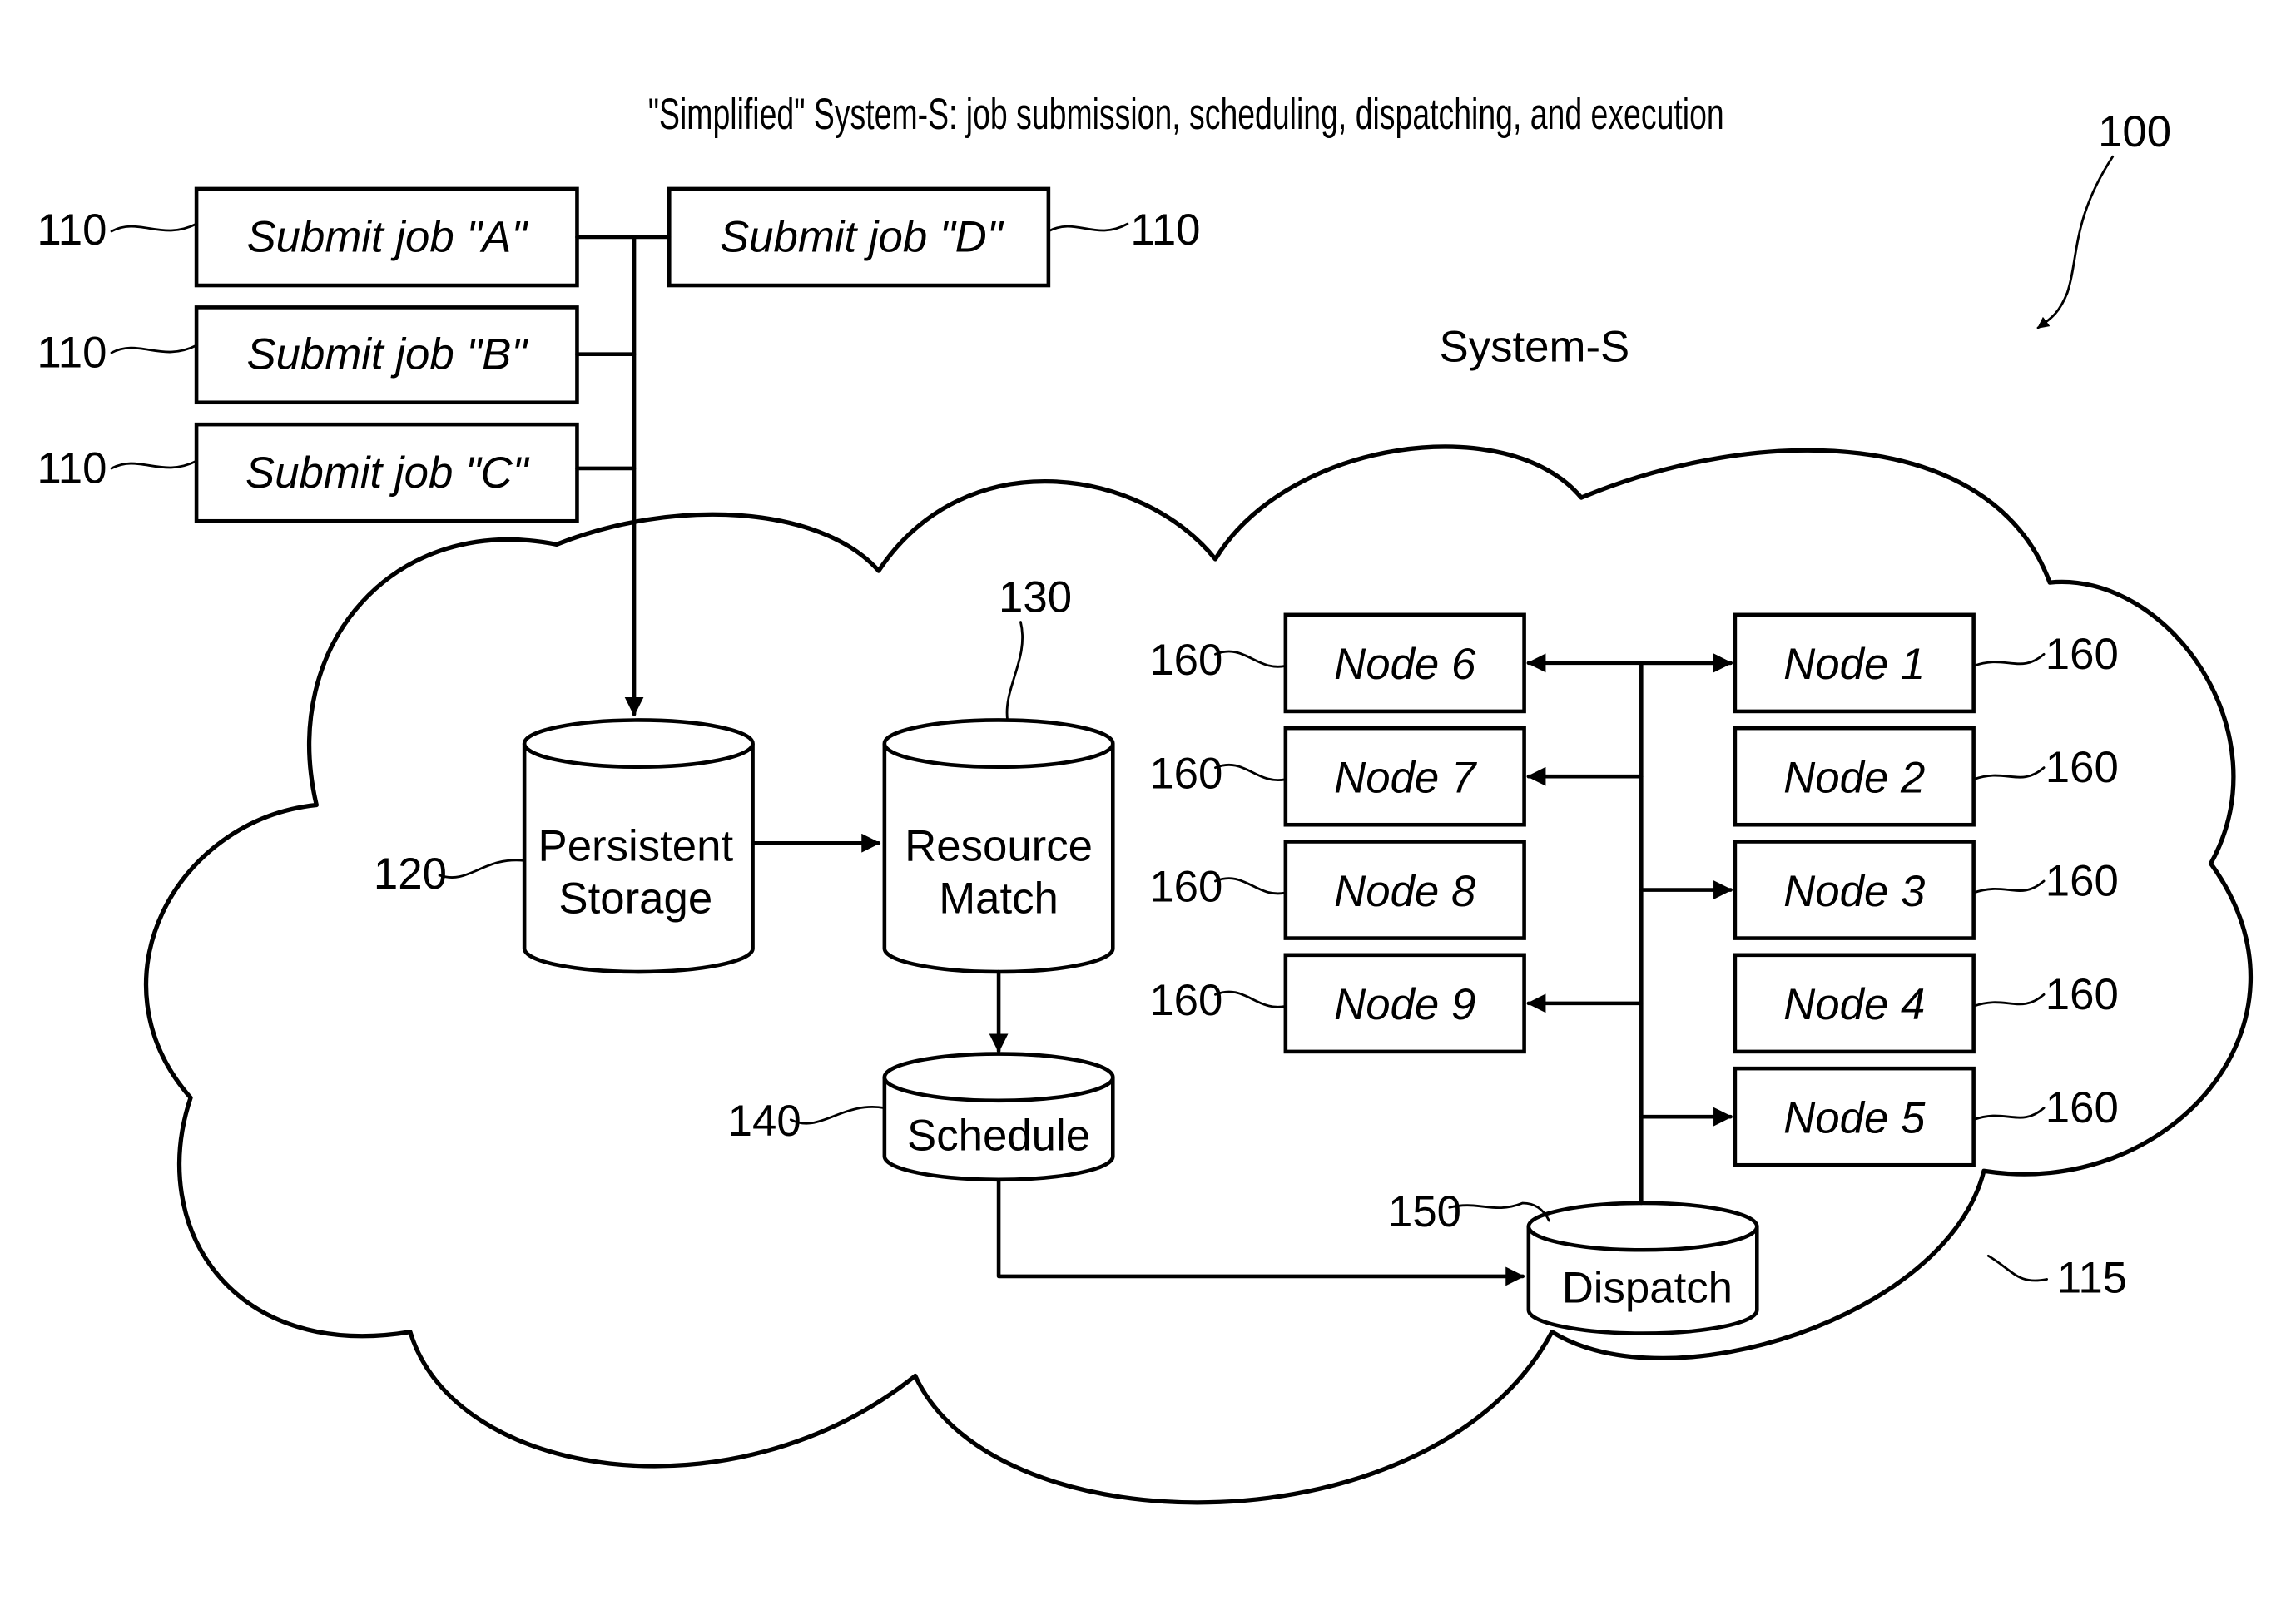 This screenshot has width=2296, height=1610. I want to click on nodes-left-group: Node 6 160 Node 7 160 Node 8 160 Node 9 160, so click(1441, 833).